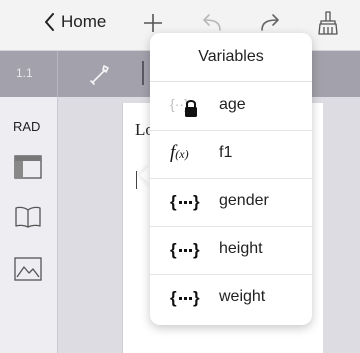 This screenshot has width=360, height=353. I want to click on undo-icon, so click(212, 23).